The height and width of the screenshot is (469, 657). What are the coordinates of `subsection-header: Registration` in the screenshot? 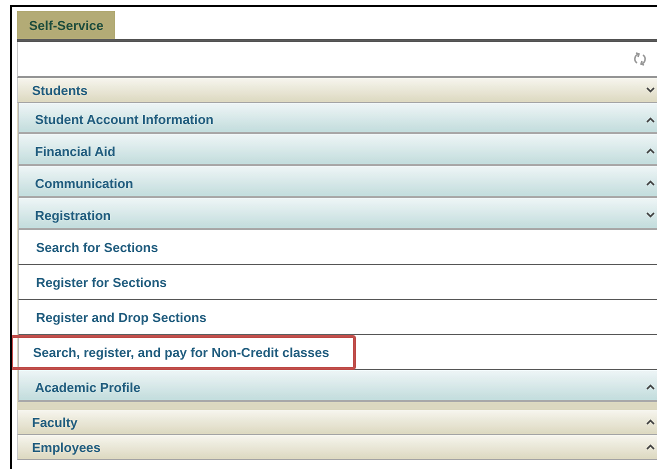 It's located at (337, 214).